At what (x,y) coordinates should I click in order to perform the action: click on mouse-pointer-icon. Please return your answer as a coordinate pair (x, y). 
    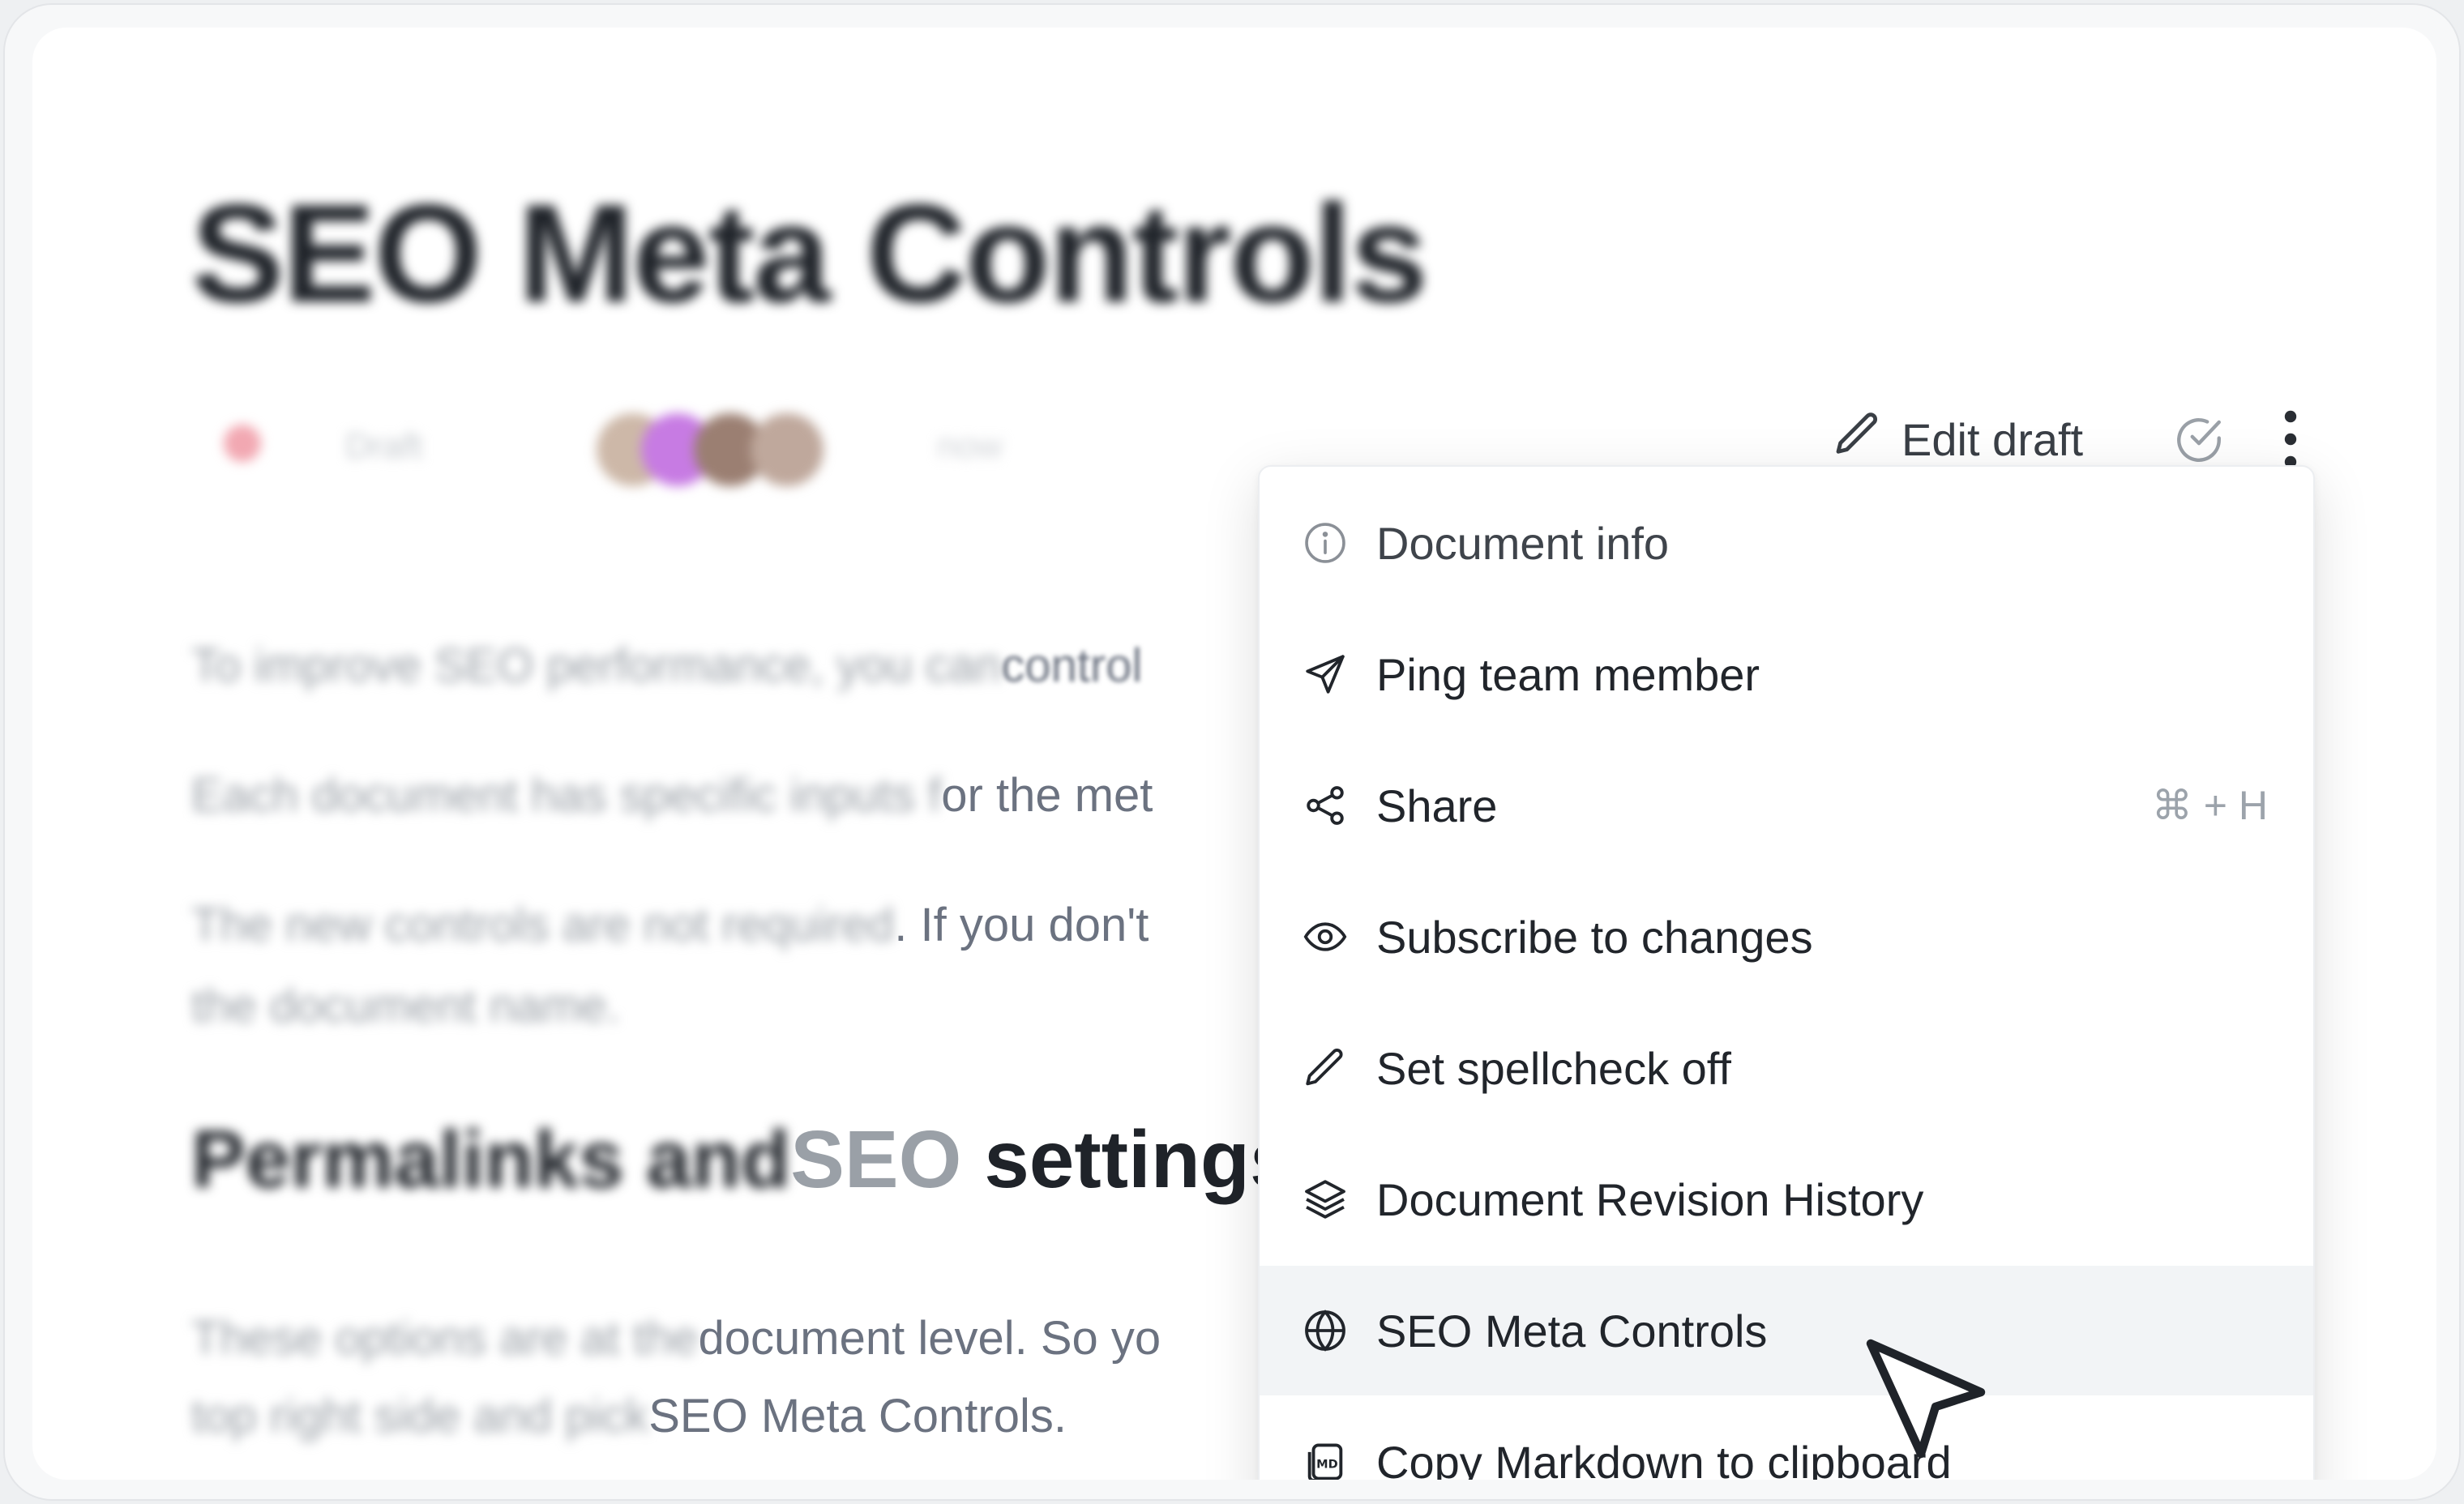
    Looking at the image, I should click on (1929, 1402).